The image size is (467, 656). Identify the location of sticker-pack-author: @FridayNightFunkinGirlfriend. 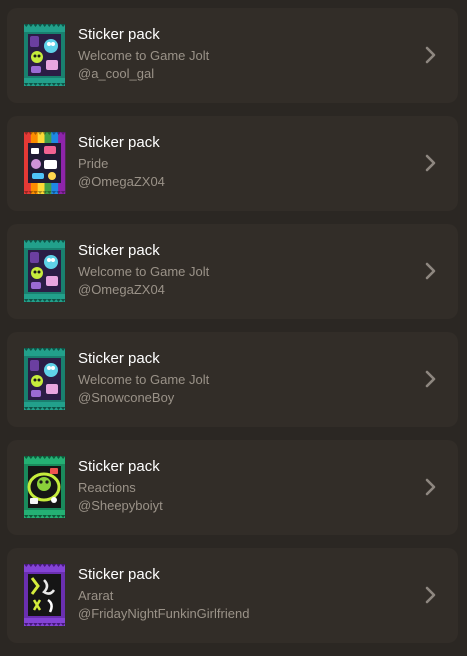
(164, 613).